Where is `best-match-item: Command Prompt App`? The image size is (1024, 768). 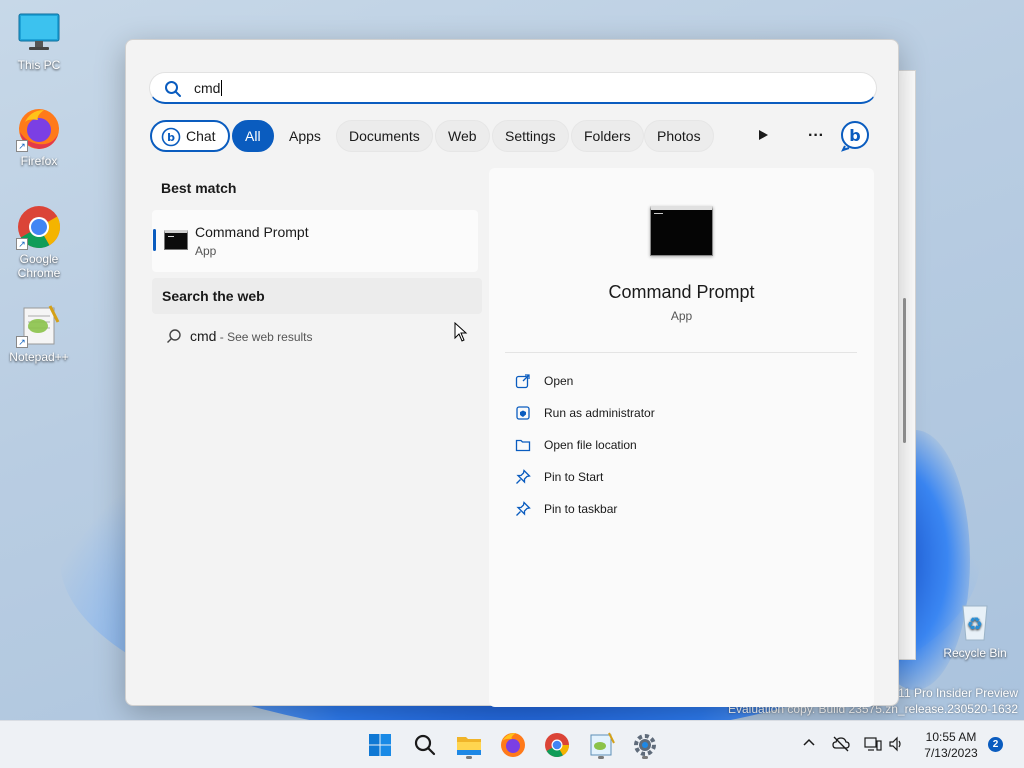
best-match-item: Command Prompt App is located at coordinates (315, 241).